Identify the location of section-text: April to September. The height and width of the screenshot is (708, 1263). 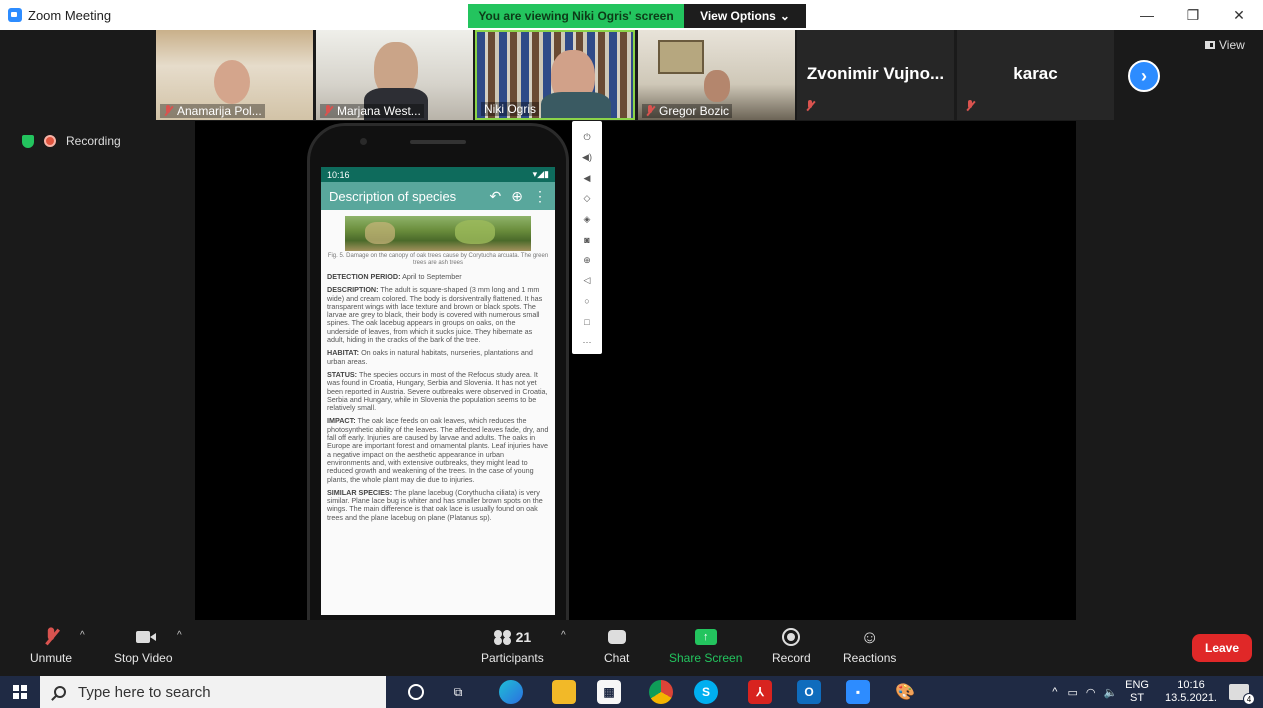
(431, 276).